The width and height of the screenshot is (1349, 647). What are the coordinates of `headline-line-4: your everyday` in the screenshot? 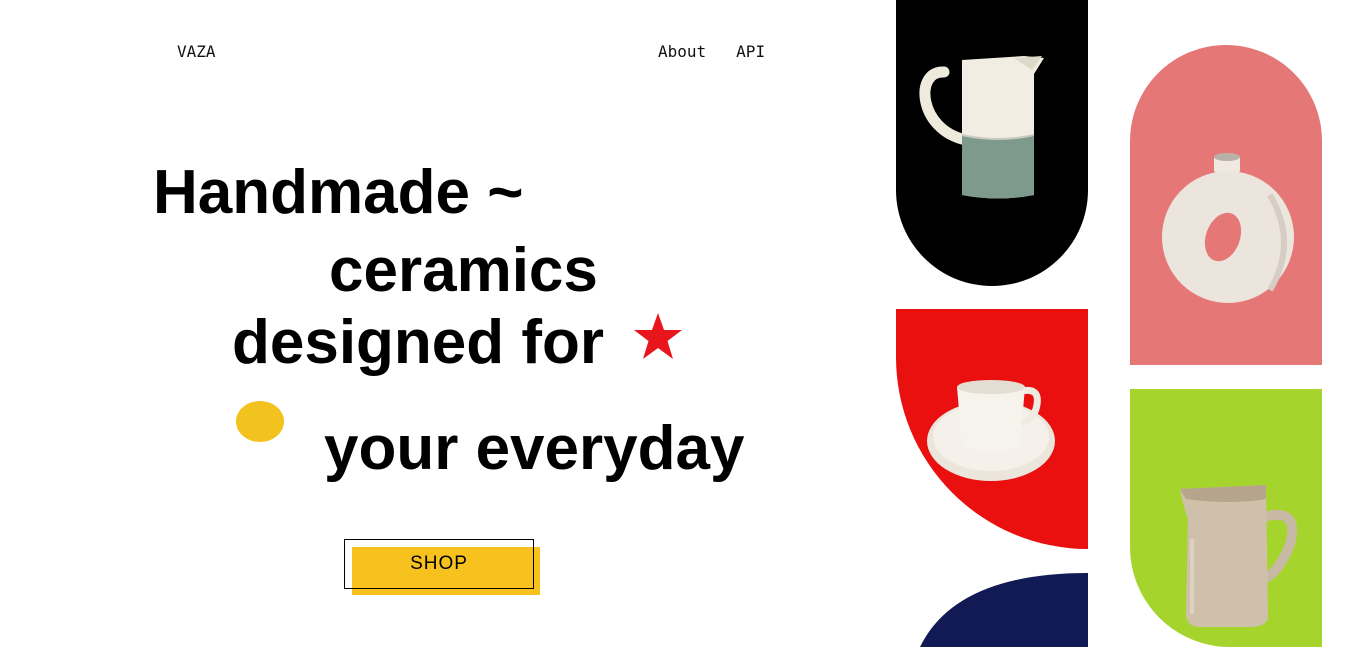 It's located at (534, 448).